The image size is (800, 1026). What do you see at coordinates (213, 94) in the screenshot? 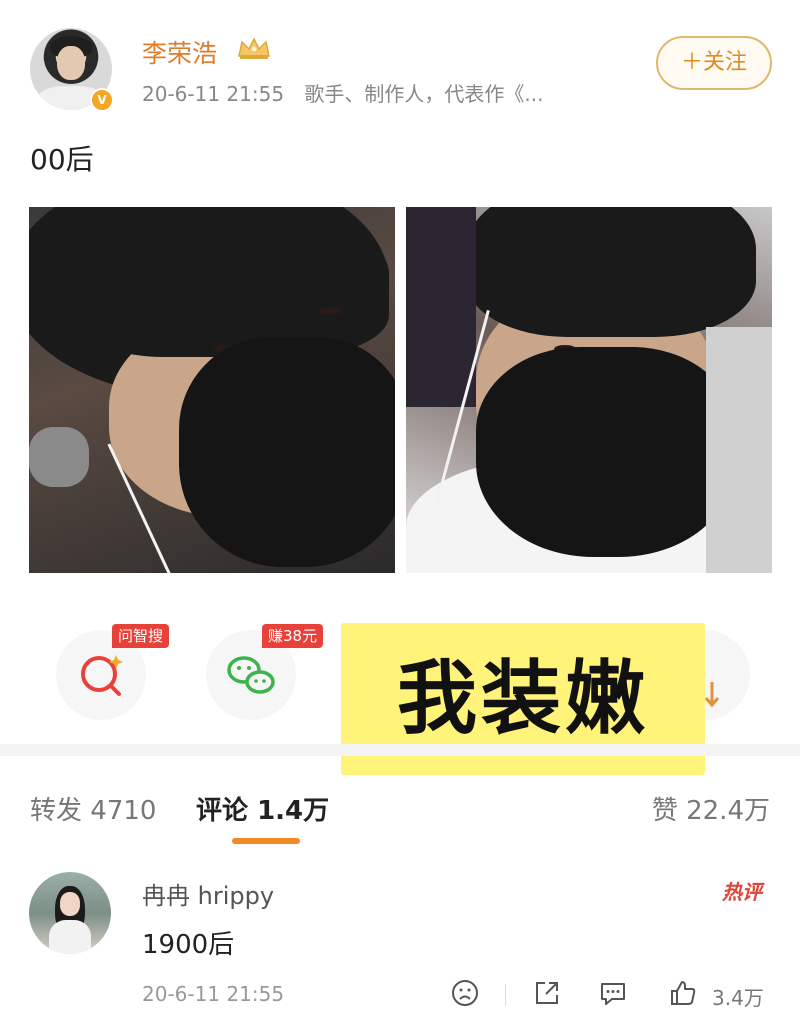
I see `post-time: 20-6-11 21:55` at bounding box center [213, 94].